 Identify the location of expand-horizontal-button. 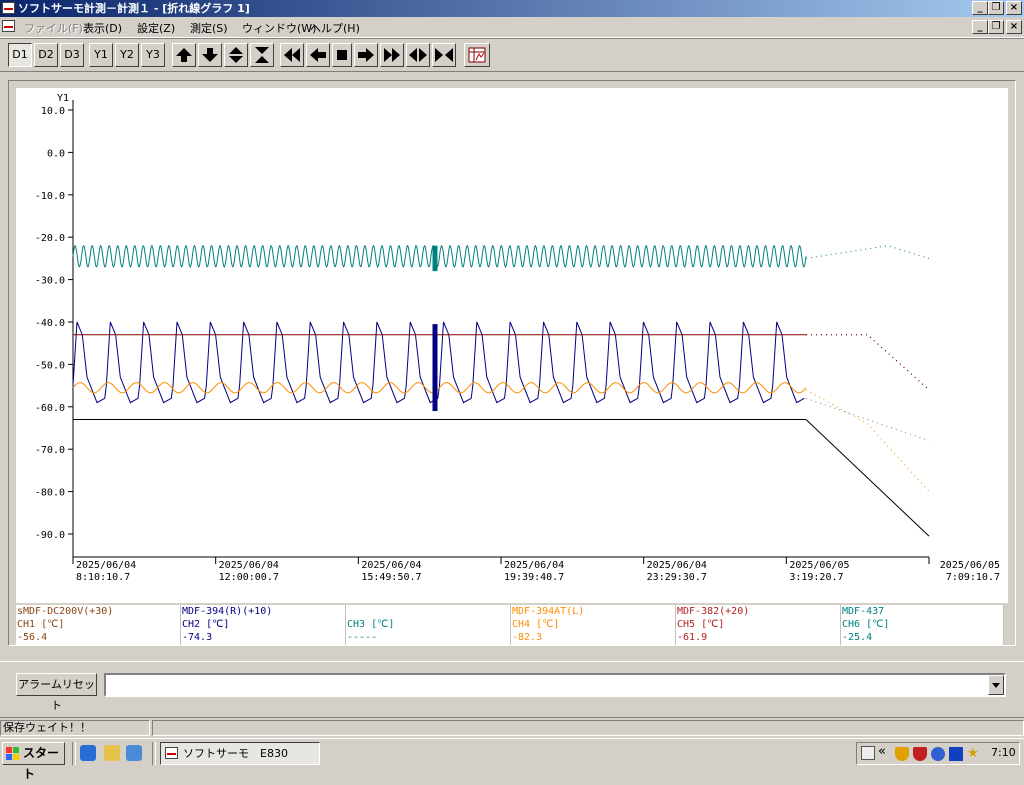
(418, 55).